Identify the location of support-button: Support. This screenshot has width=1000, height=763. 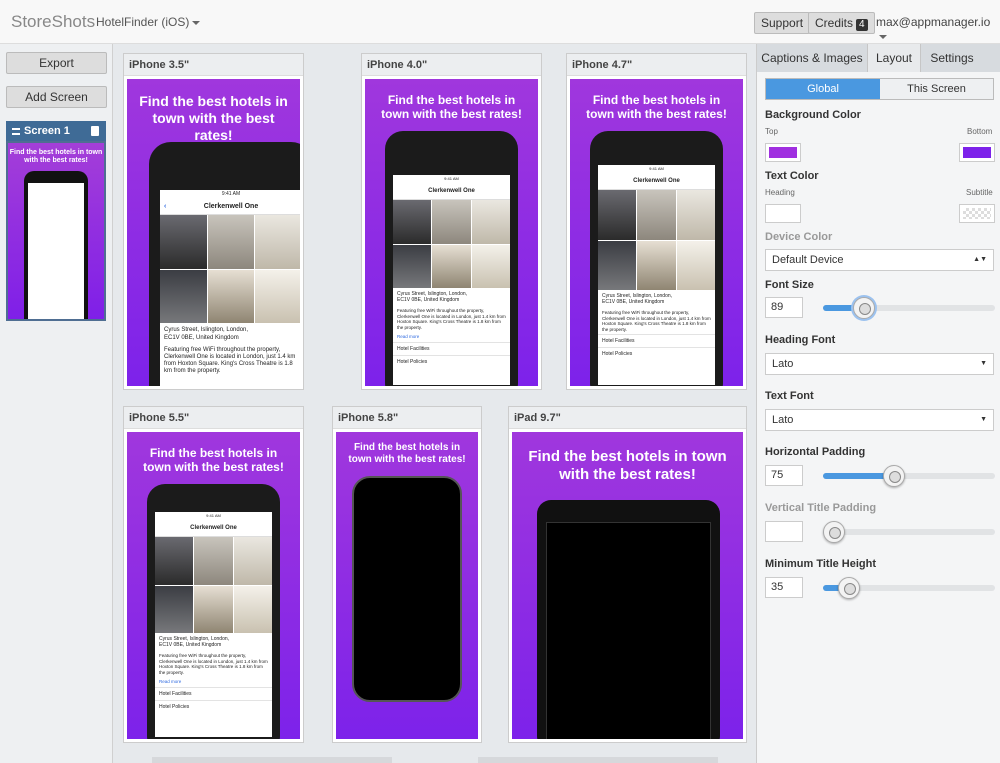
(782, 23).